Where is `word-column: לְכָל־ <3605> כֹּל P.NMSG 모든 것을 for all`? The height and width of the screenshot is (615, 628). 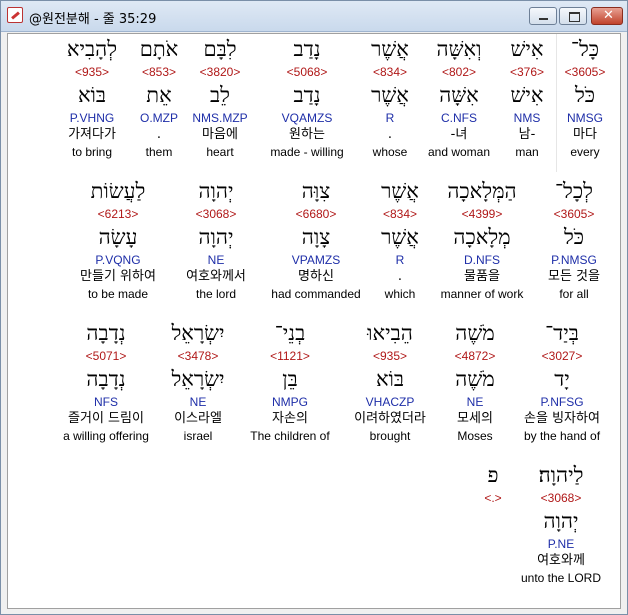
word-column: לְכָל־ <3605> כֹּל P.NMSG 모든 것을 for all is located at coordinates (574, 239).